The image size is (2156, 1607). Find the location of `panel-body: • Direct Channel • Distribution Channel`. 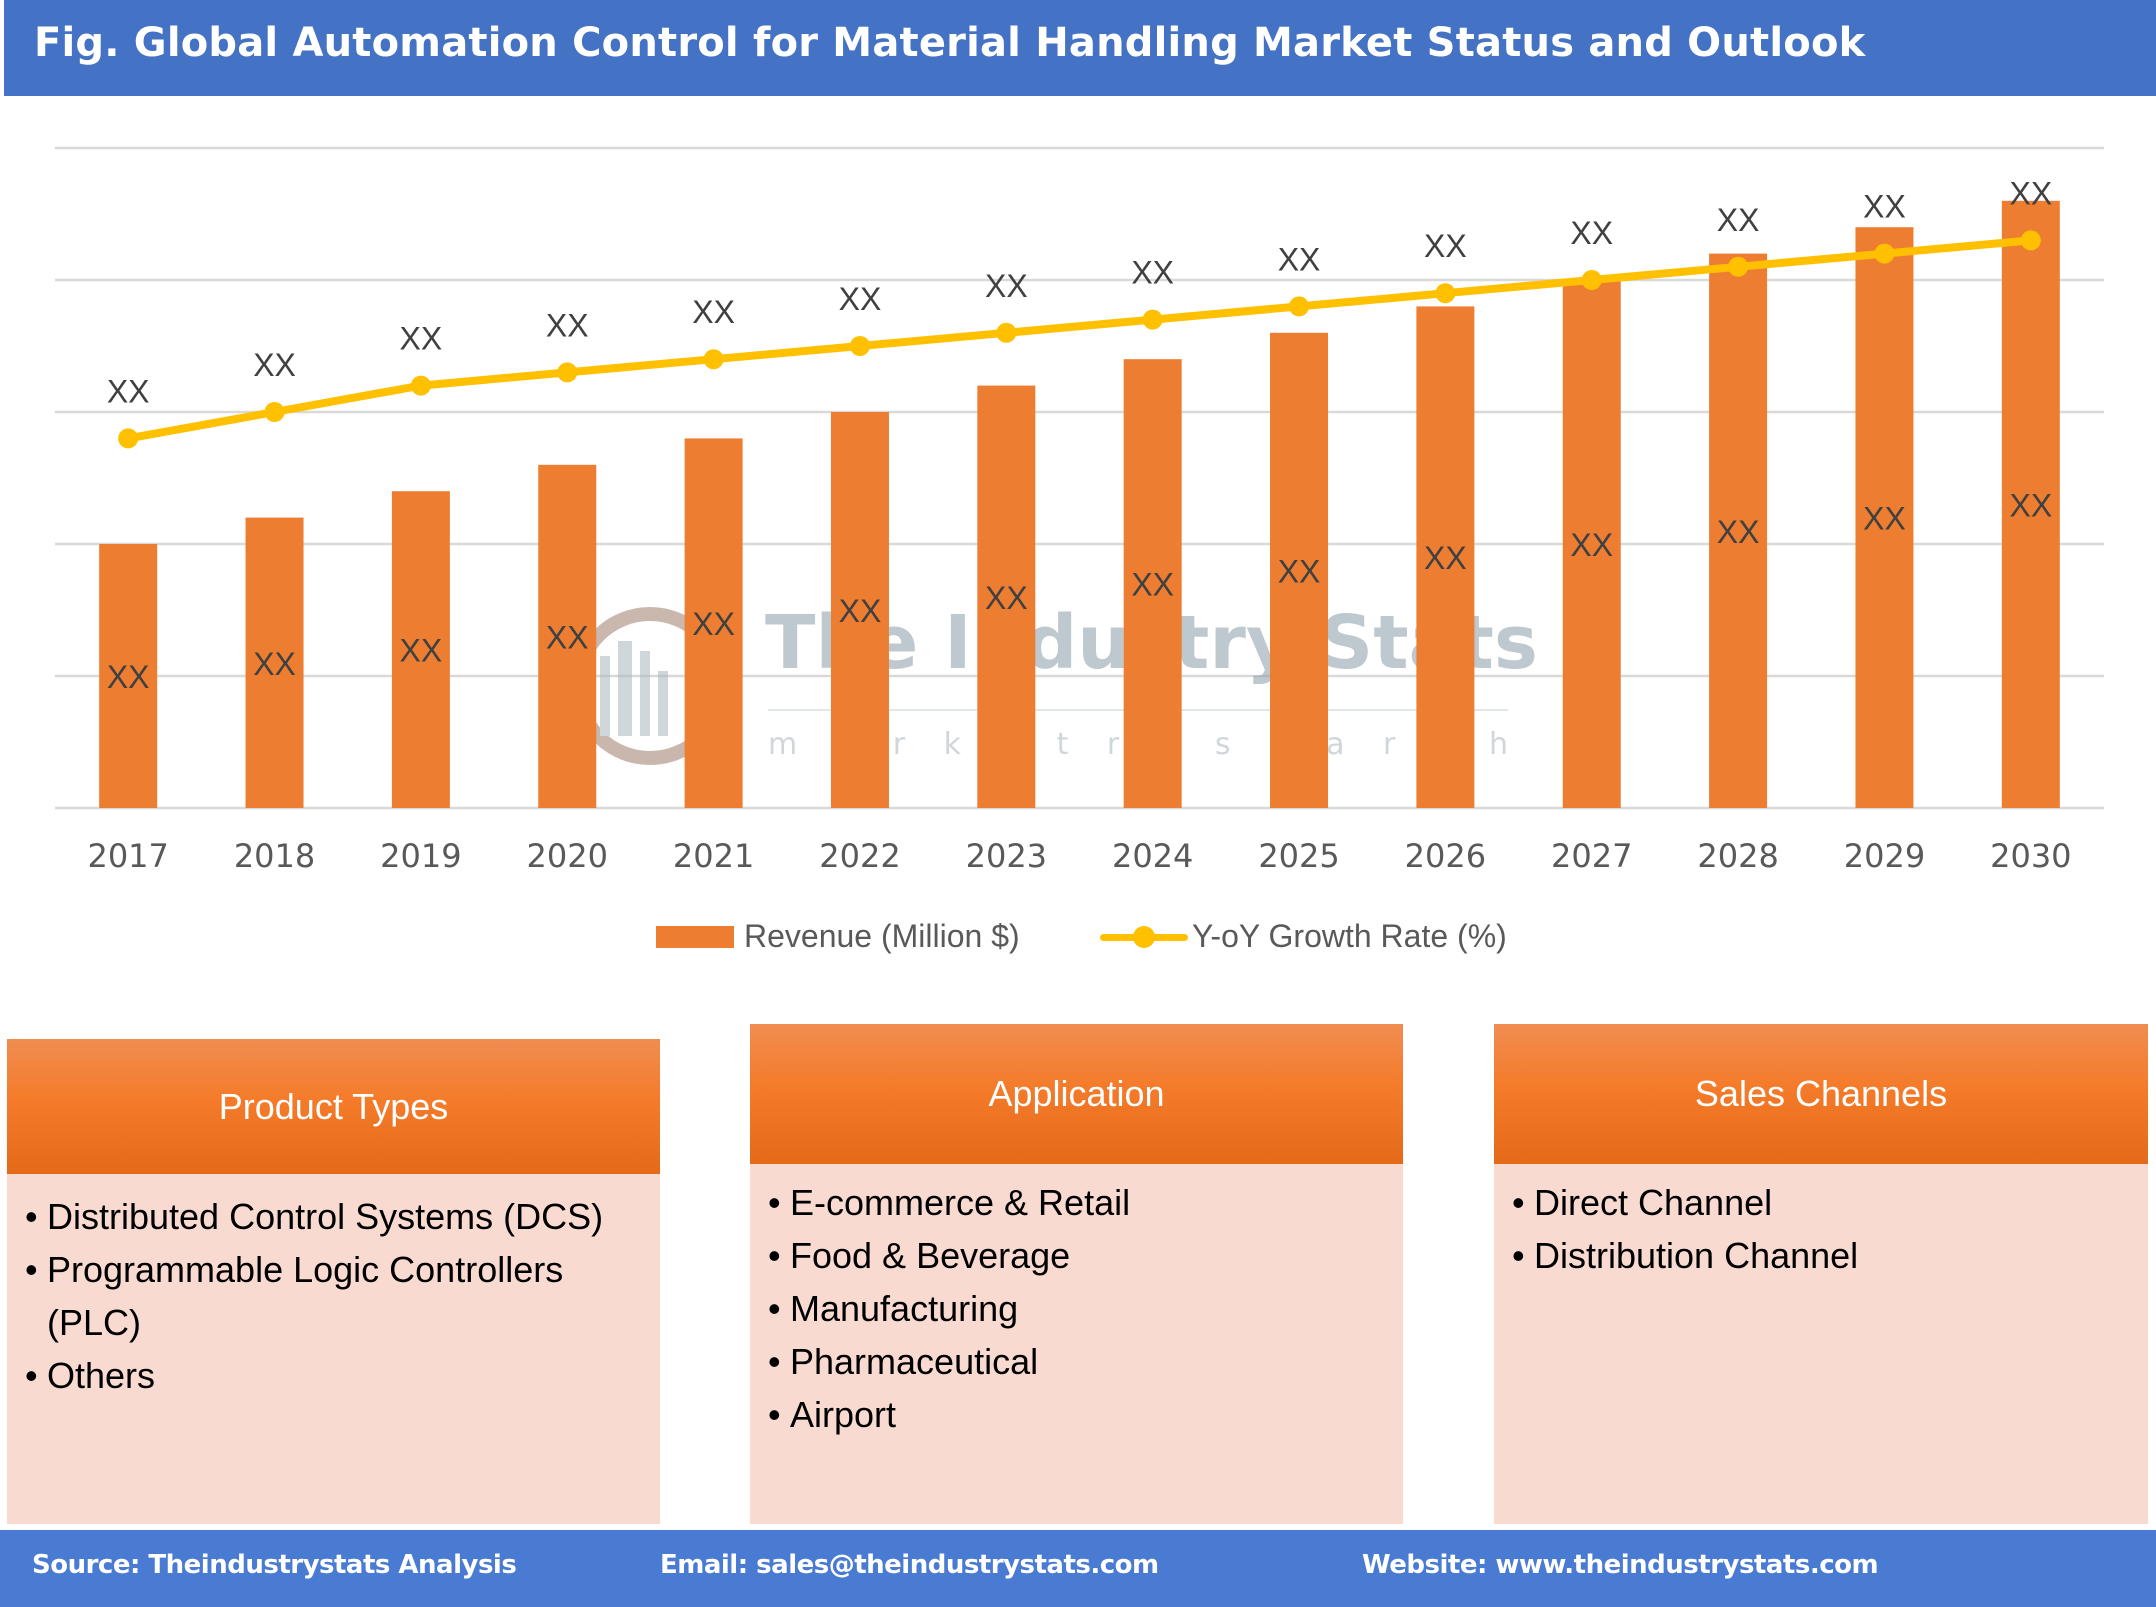

panel-body: • Direct Channel • Distribution Channel is located at coordinates (1821, 1344).